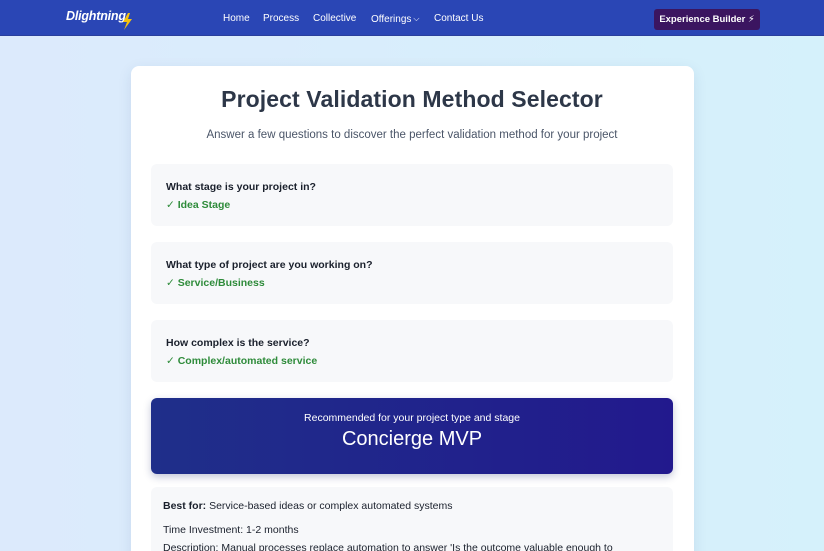 The image size is (824, 551). Describe the element at coordinates (236, 19) in the screenshot. I see `nav-home: Home` at that location.